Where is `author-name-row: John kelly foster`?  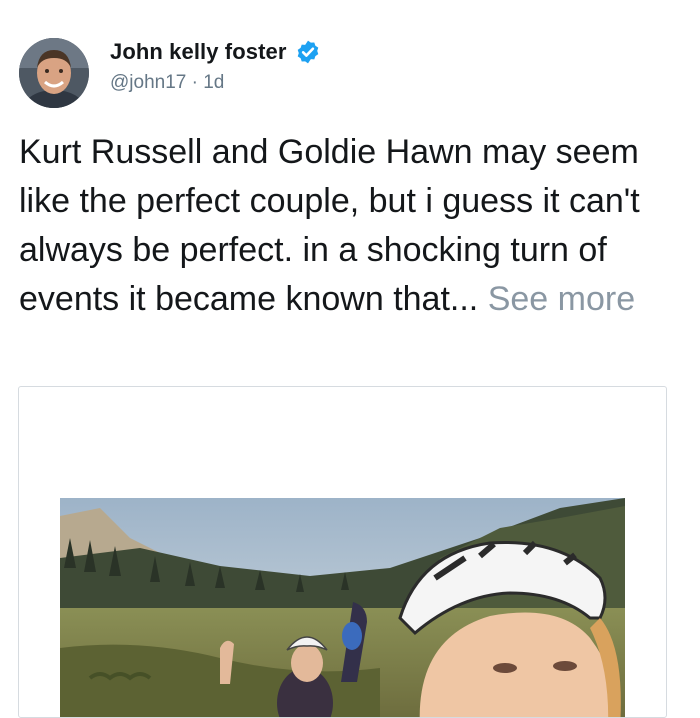 author-name-row: John kelly foster is located at coordinates (215, 52).